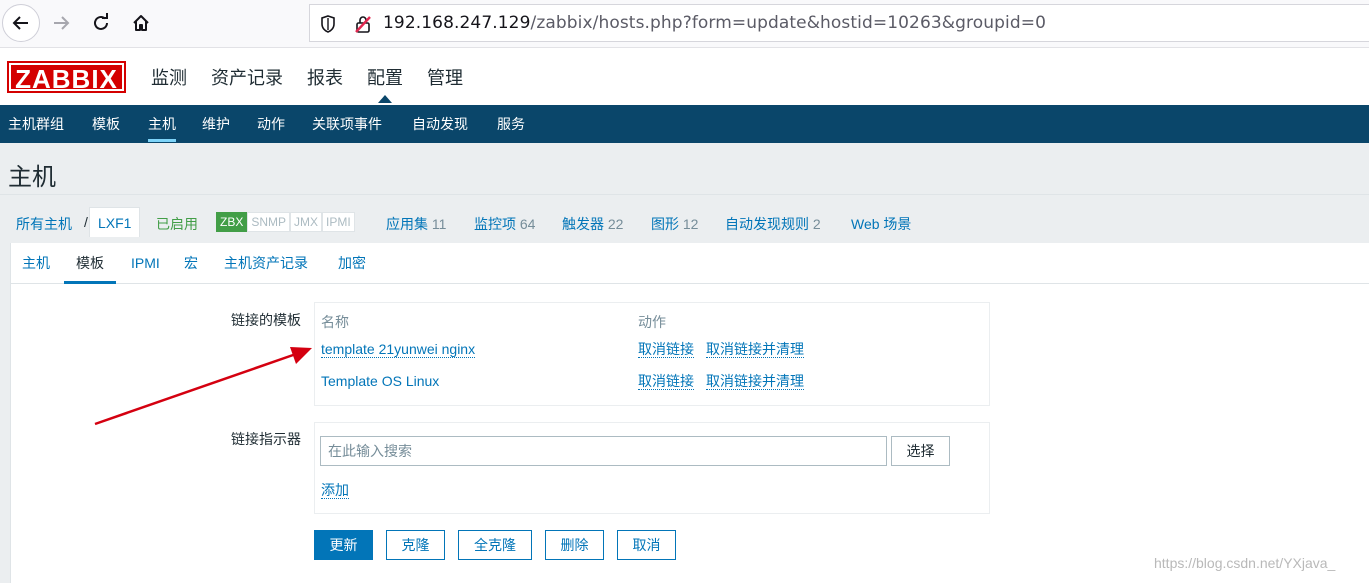 The image size is (1369, 583). What do you see at coordinates (495, 224) in the screenshot?
I see `link-items-label: 监控项` at bounding box center [495, 224].